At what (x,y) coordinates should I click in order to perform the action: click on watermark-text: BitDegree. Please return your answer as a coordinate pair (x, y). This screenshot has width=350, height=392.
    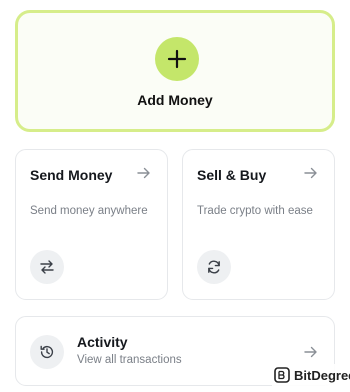
    Looking at the image, I should click on (322, 375).